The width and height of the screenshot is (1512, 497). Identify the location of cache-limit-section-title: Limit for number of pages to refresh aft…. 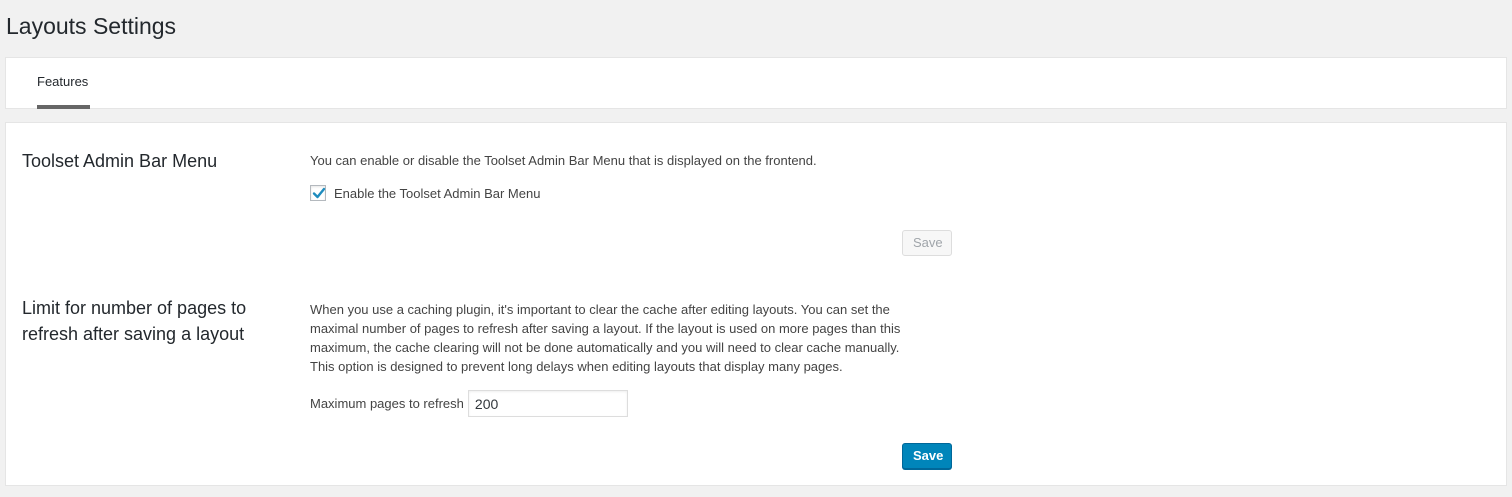
(152, 321).